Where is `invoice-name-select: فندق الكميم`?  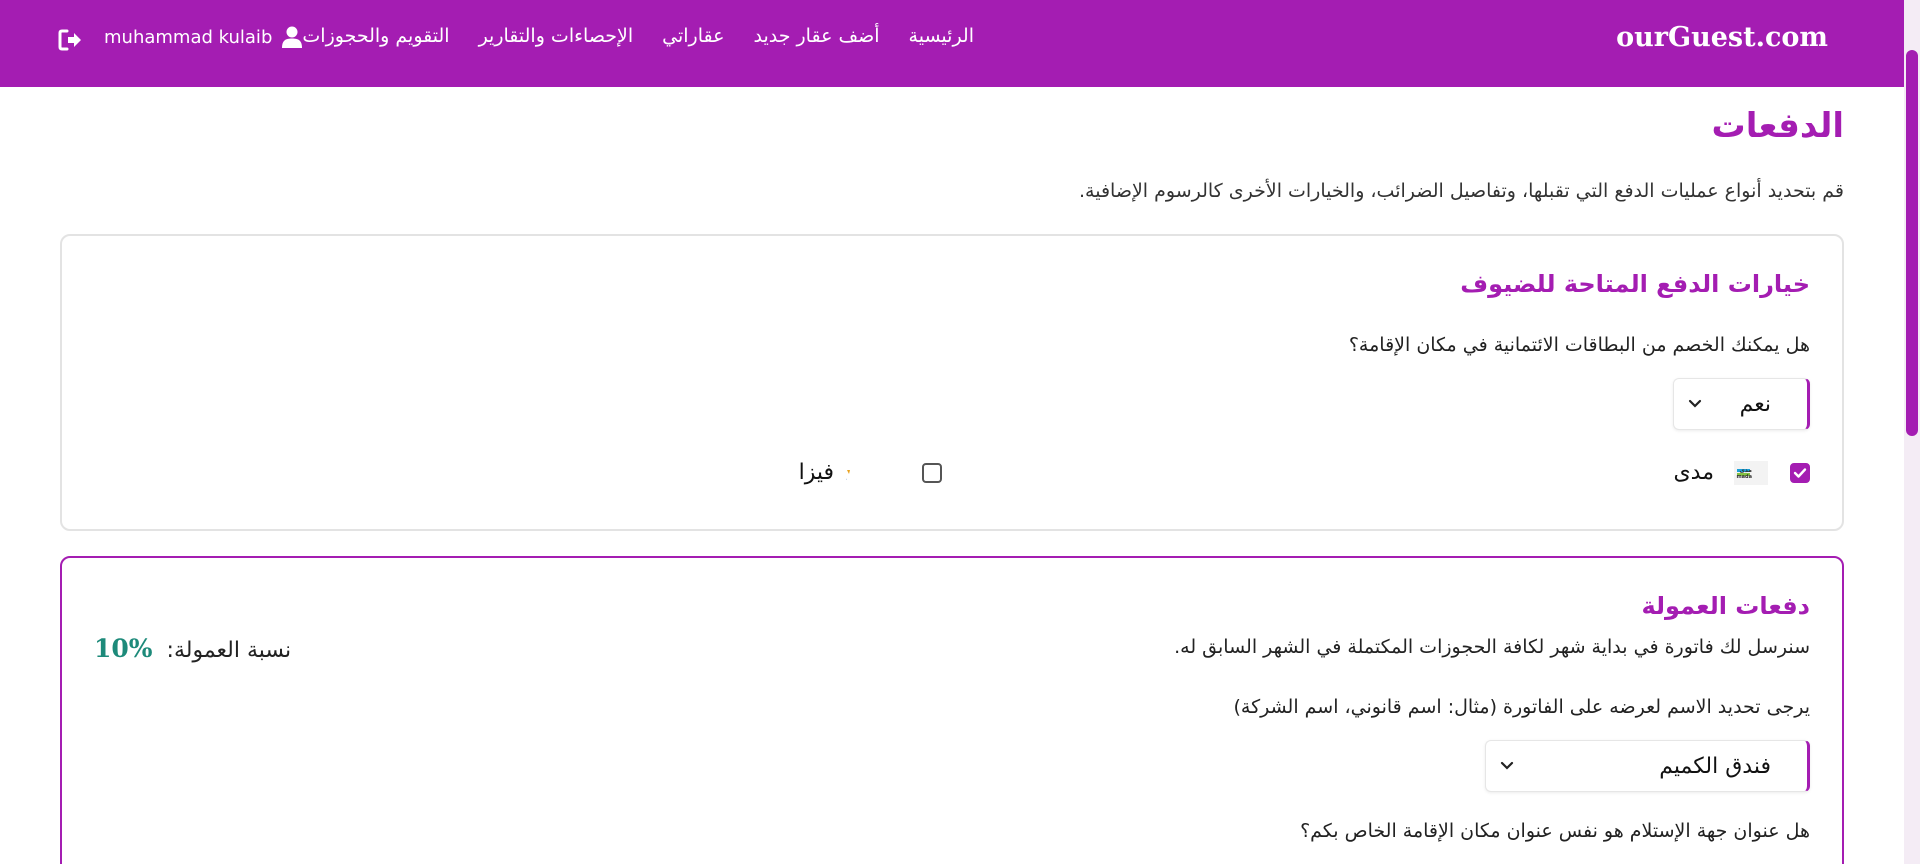
invoice-name-select: فندق الكميم is located at coordinates (1647, 766).